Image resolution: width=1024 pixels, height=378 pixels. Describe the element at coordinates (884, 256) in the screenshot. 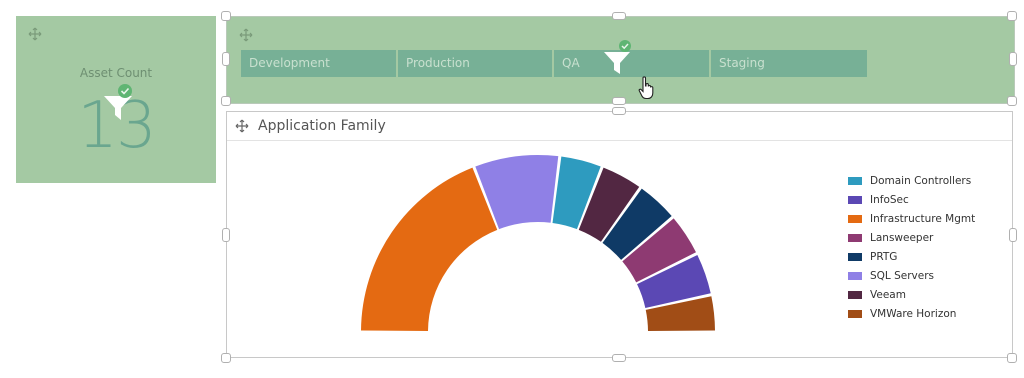

I see `legend-label: PRTG` at that location.